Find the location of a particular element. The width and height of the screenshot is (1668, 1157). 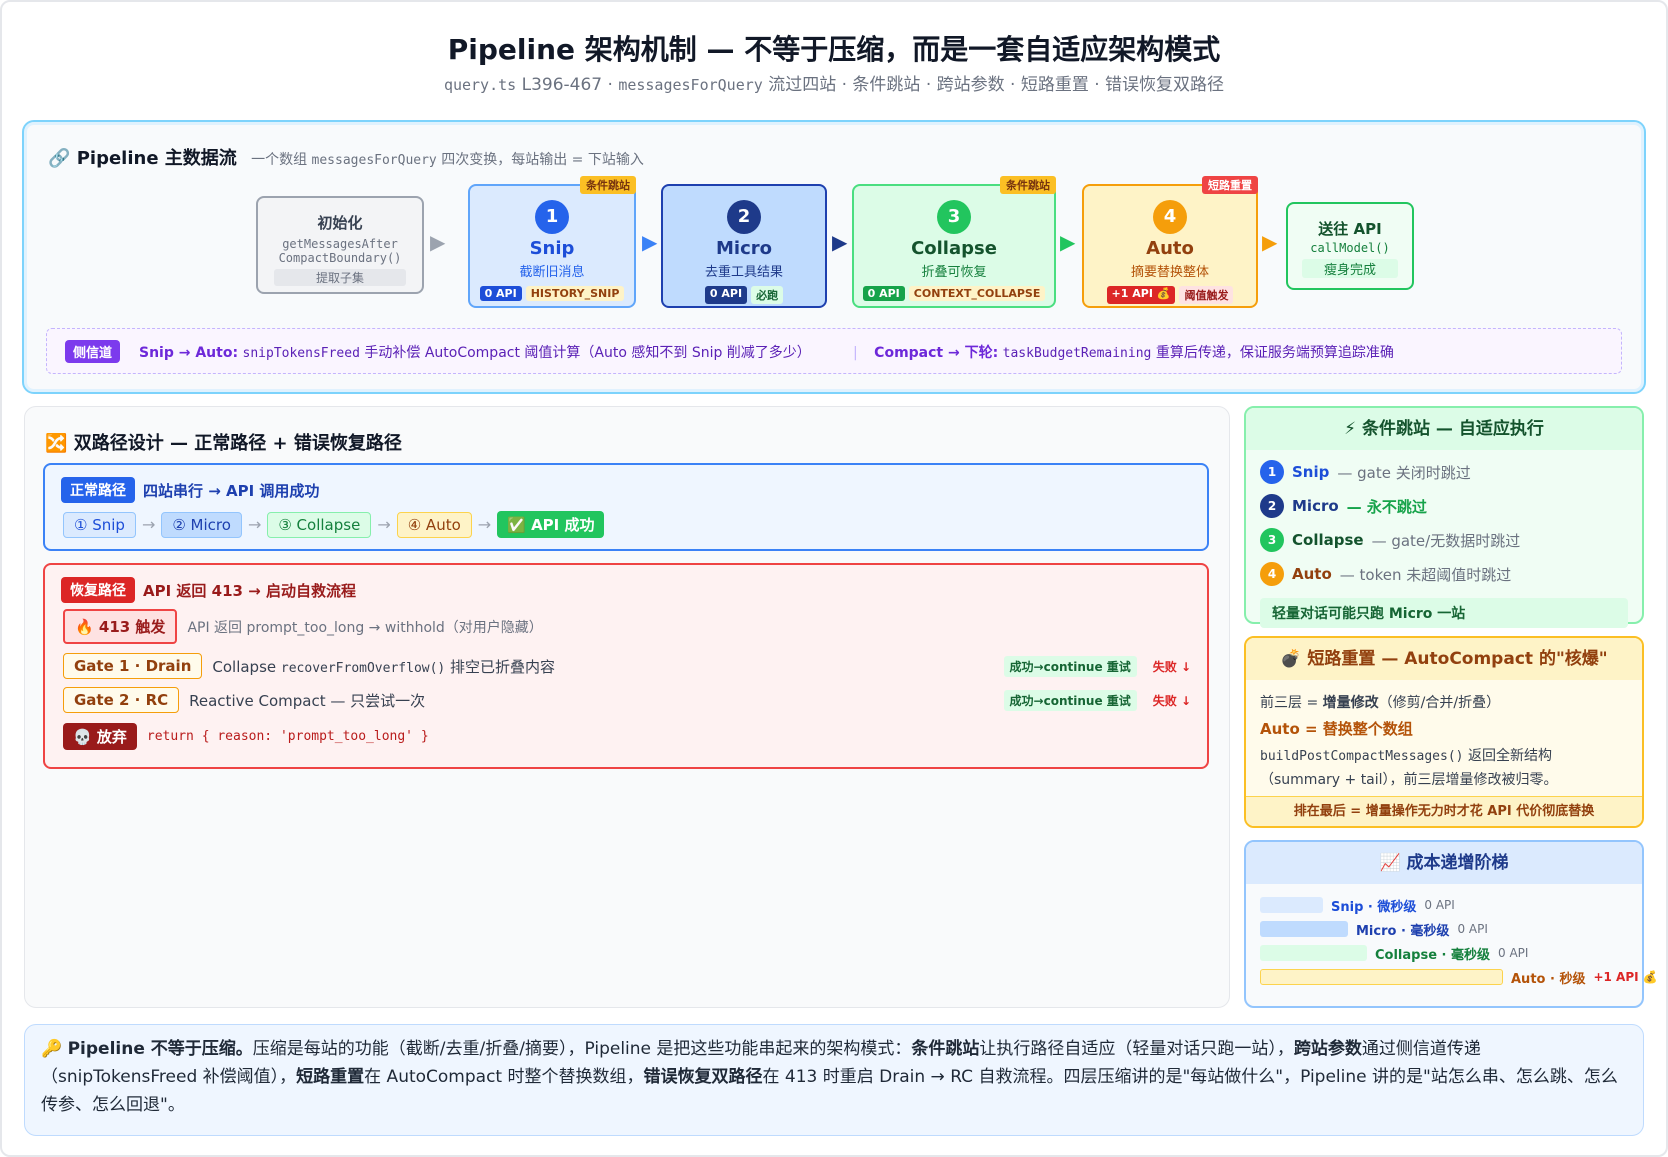

flag-badge-micro: 必跑 is located at coordinates (767, 295).